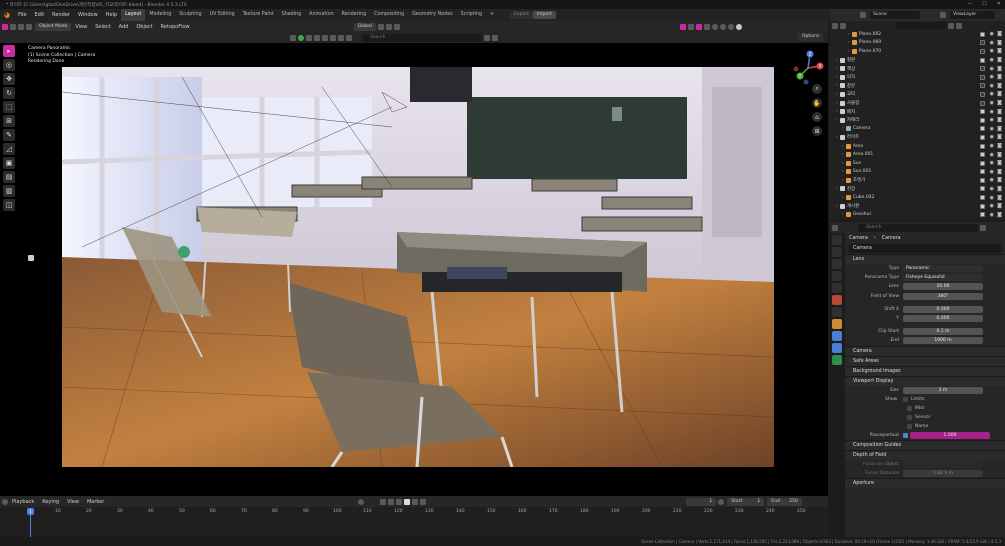 The height and width of the screenshot is (546, 1005). What do you see at coordinates (925, 483) in the screenshot?
I see `aperture-panel-header: Aperture` at bounding box center [925, 483].